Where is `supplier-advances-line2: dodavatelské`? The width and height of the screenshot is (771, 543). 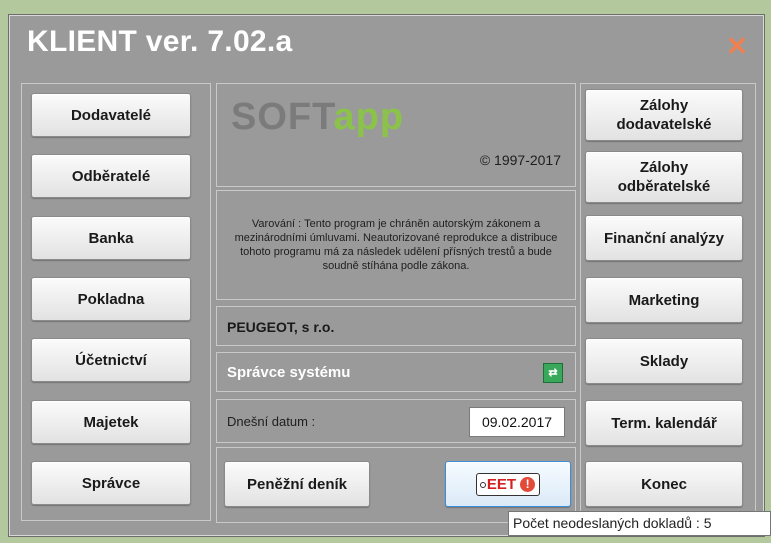
supplier-advances-line2: dodavatelské is located at coordinates (664, 124).